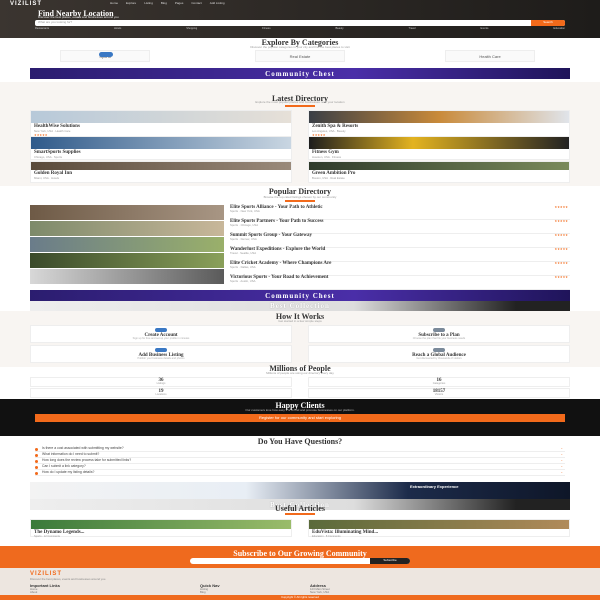 The height and width of the screenshot is (600, 600). What do you see at coordinates (131, 3) in the screenshot?
I see `nav-item: Explore` at bounding box center [131, 3].